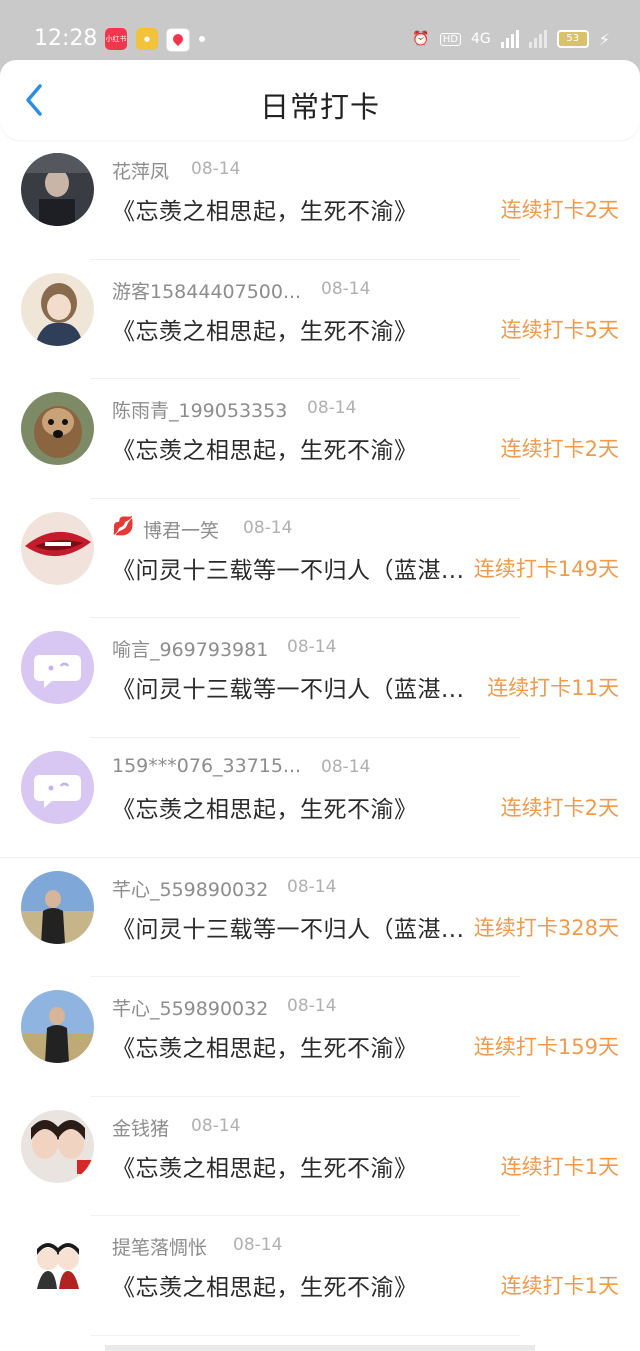 This screenshot has height=1351, width=640. Describe the element at coordinates (190, 650) in the screenshot. I see `user-name: 喻言_969793981` at that location.